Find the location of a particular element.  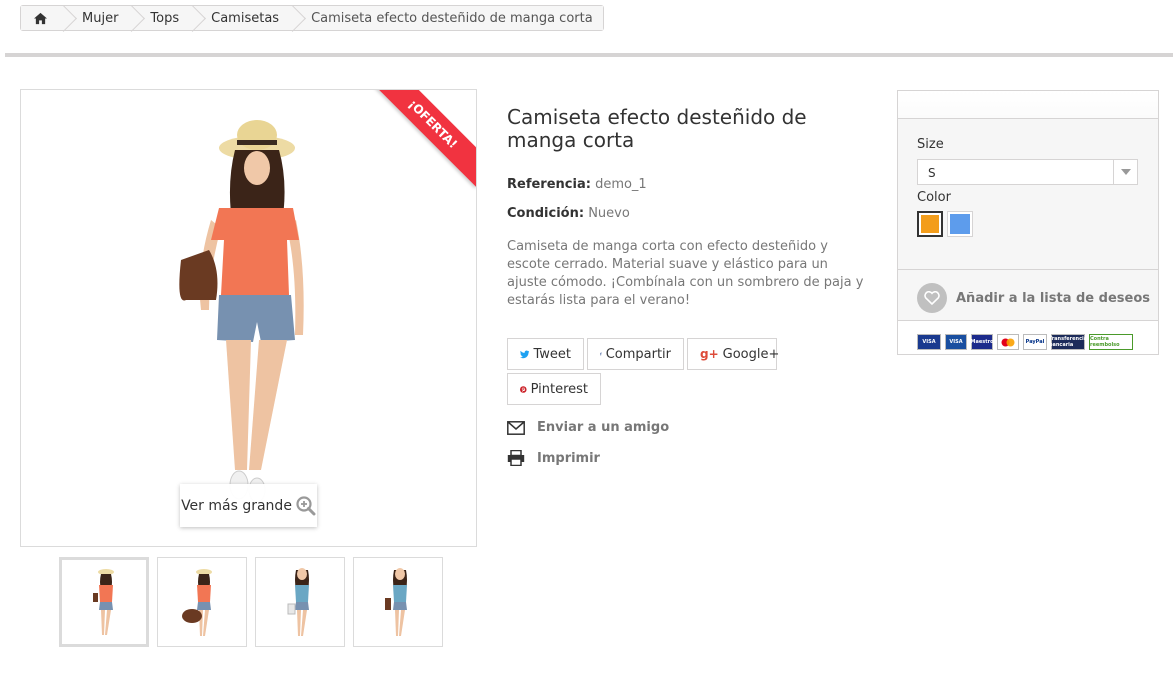

size-select: S is located at coordinates (1027, 172).